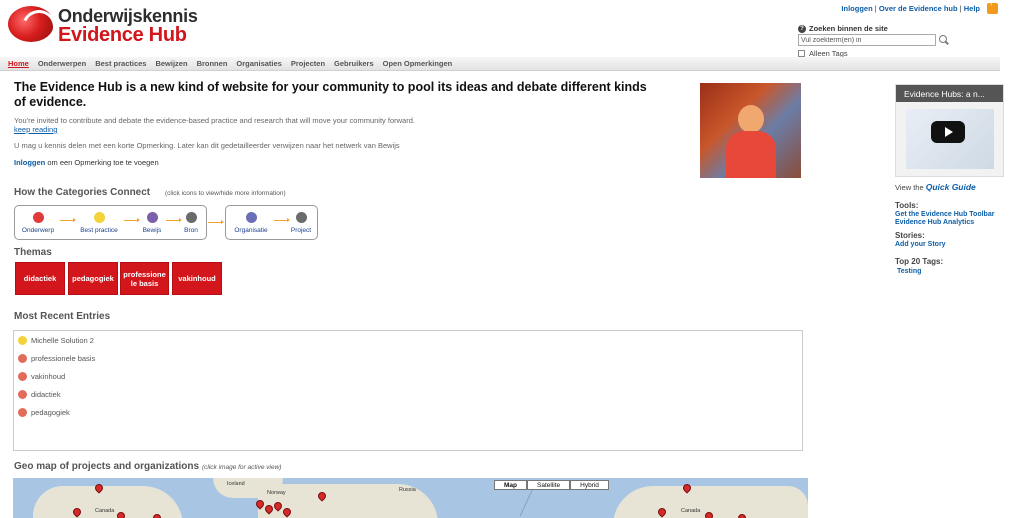 Image resolution: width=1024 pixels, height=518 pixels. Describe the element at coordinates (801, 53) in the screenshot. I see `tags-only-checkbox` at that location.